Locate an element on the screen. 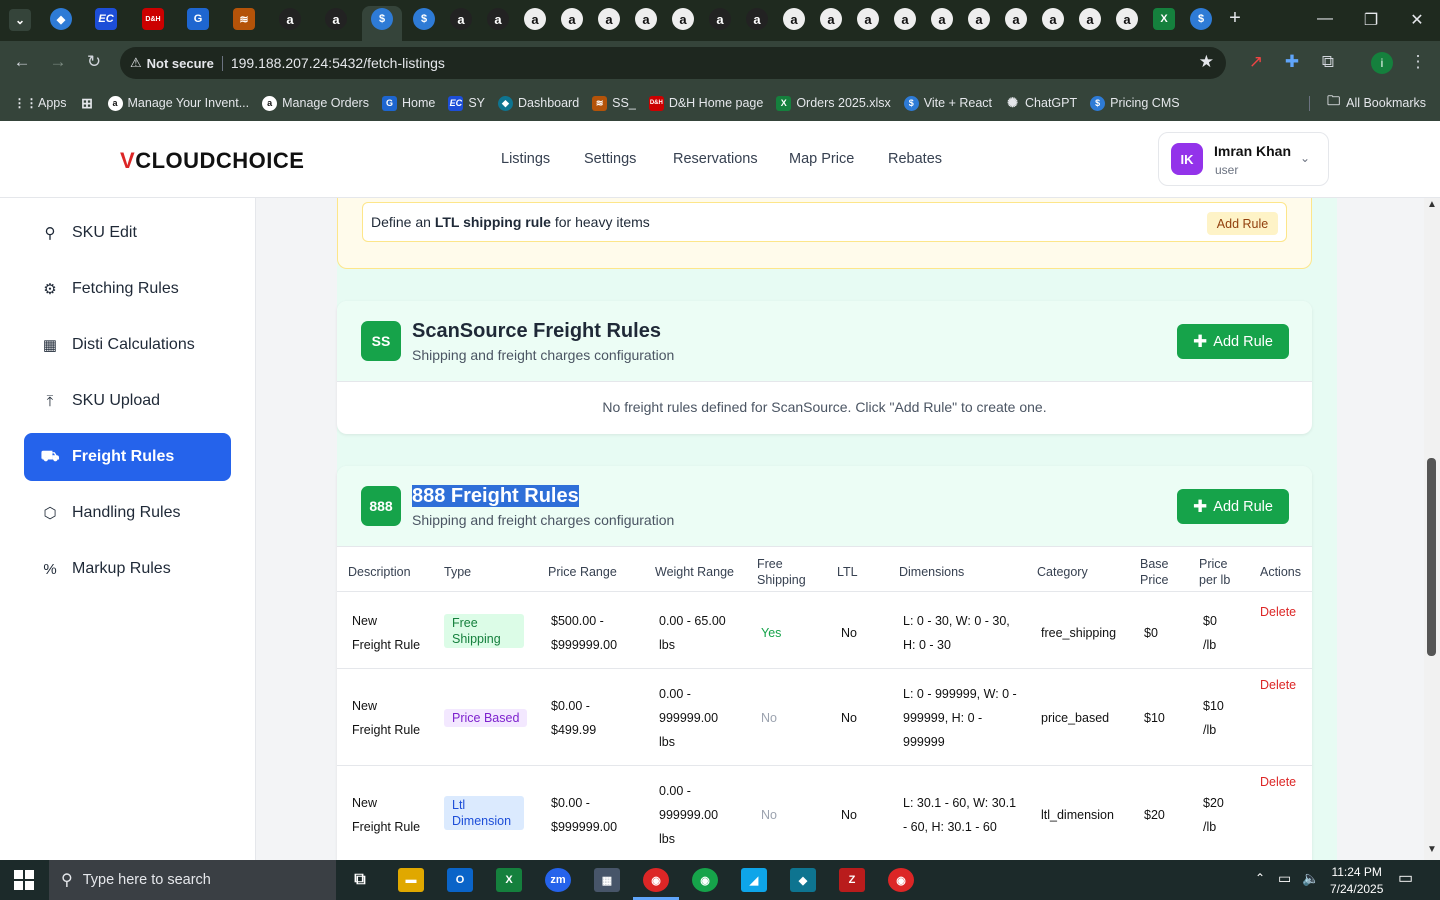 The image size is (1440, 900). profile-avatar-icon: i is located at coordinates (1382, 63).